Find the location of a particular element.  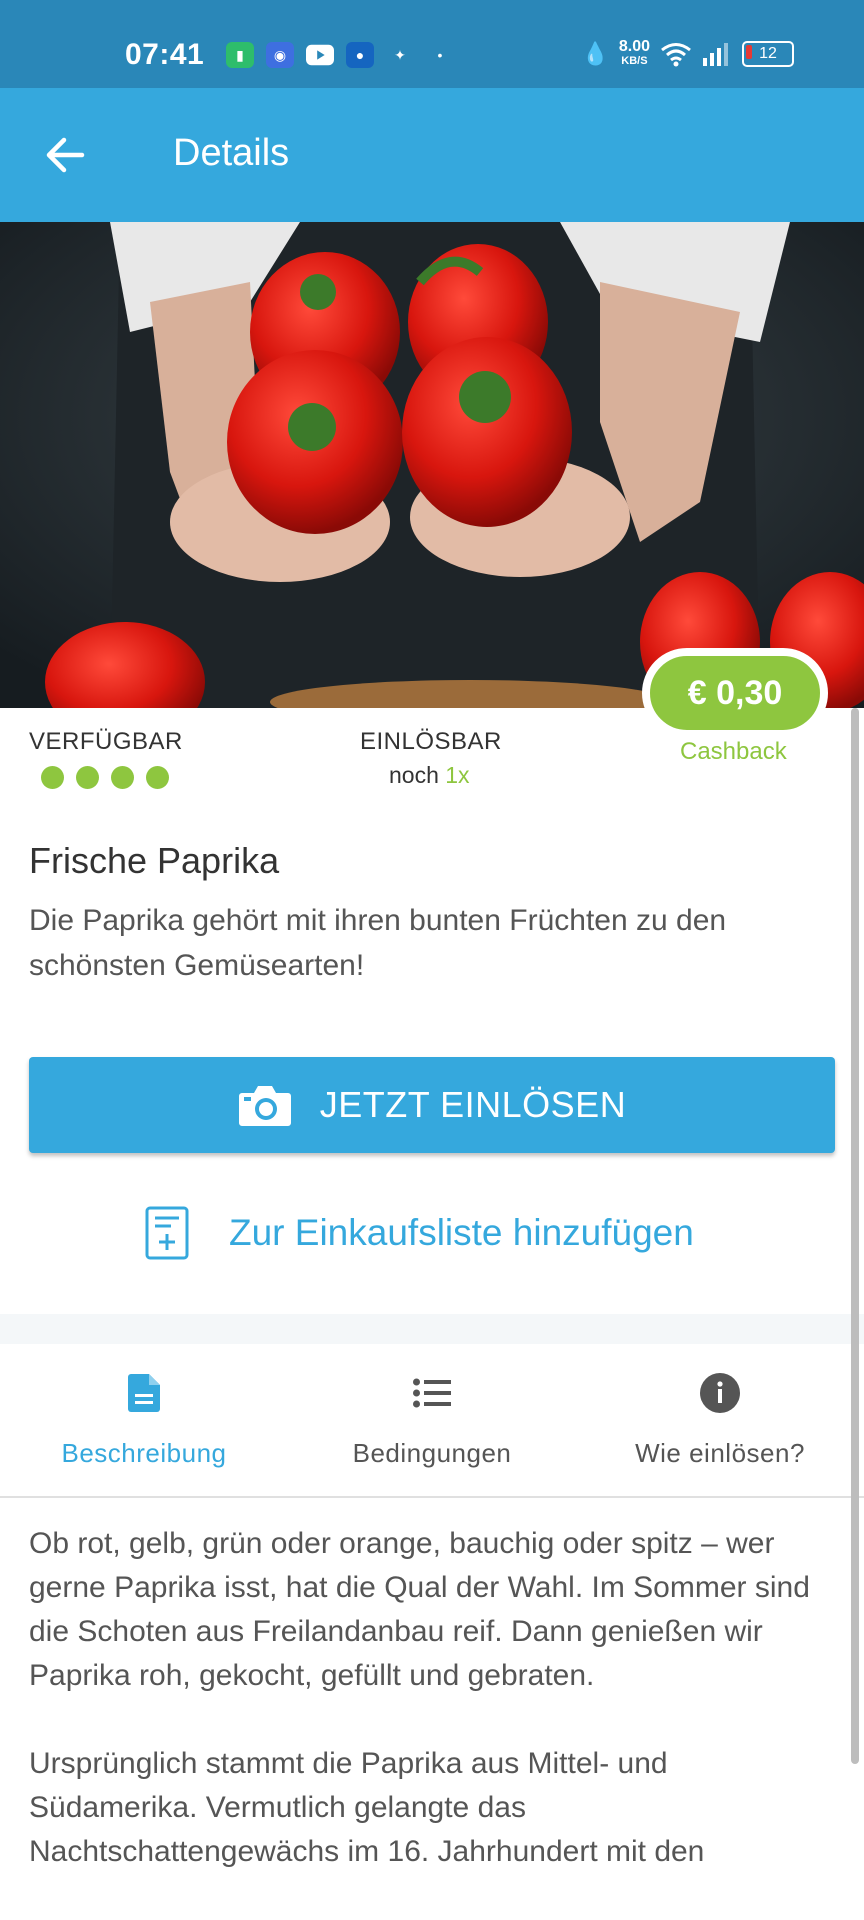

redeemable-count: noch 1x is located at coordinates (429, 775).